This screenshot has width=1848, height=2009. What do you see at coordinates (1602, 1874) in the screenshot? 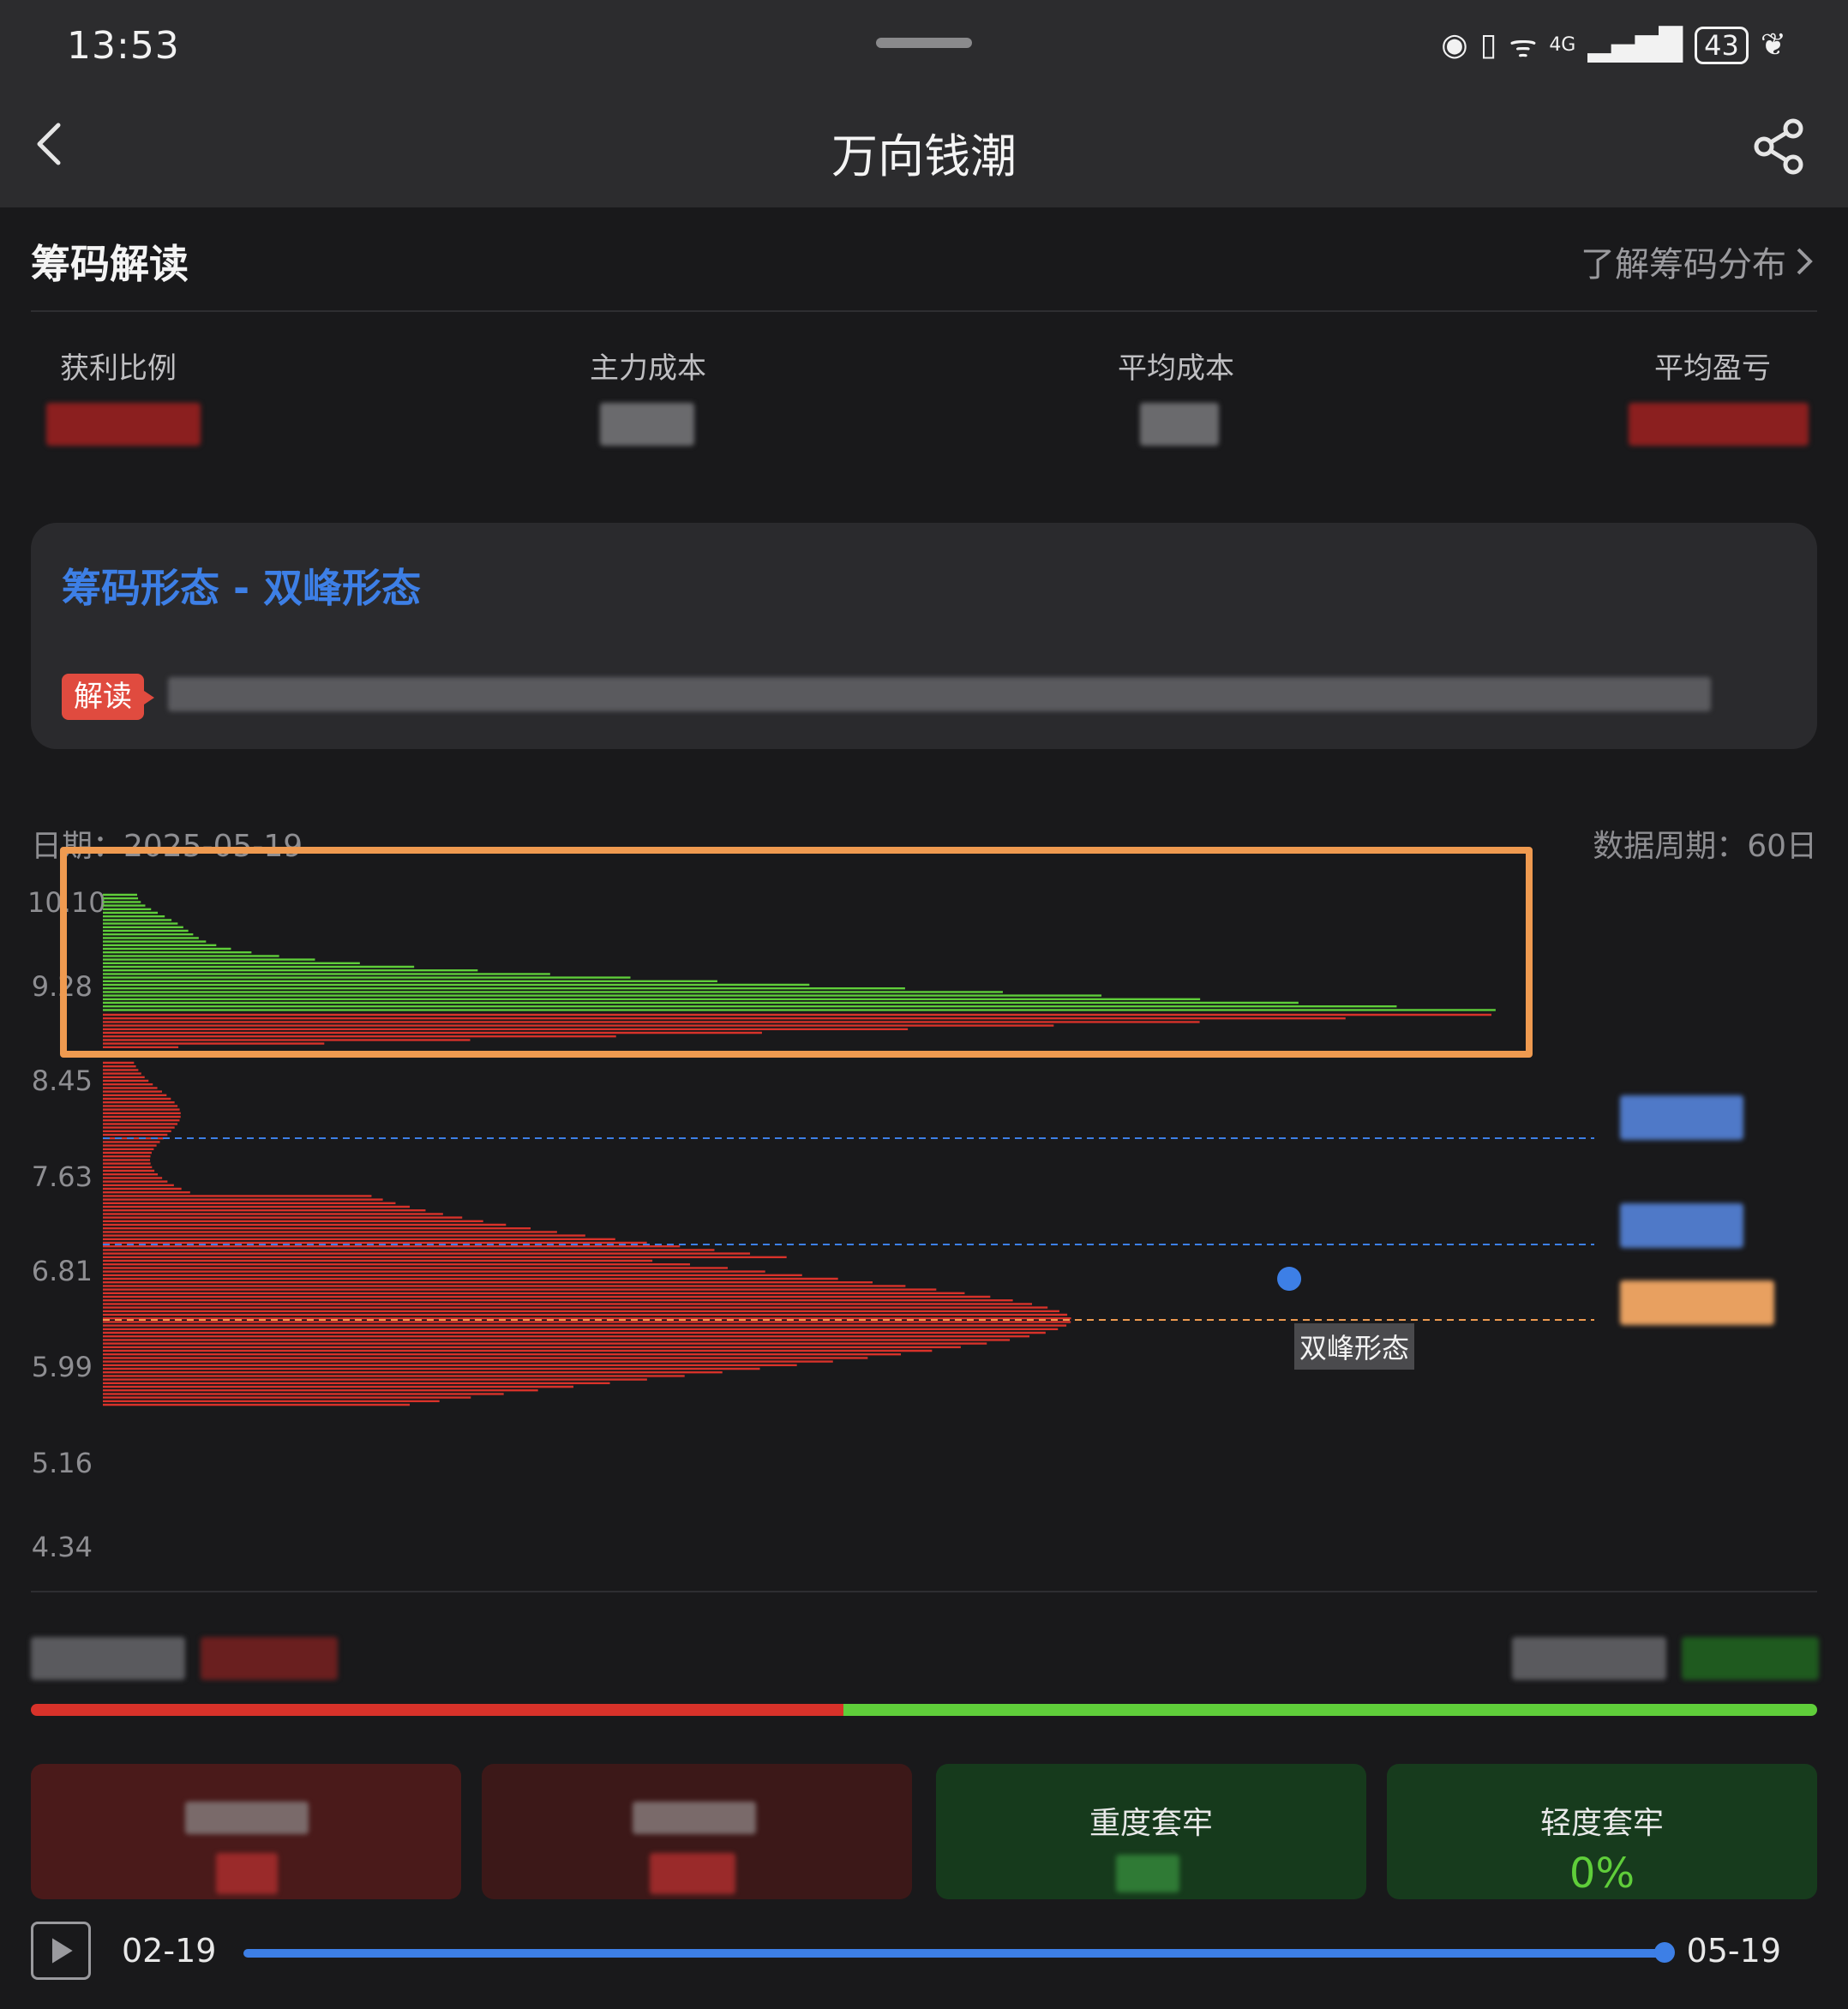
I see `cell-light-trapped-value: 0%` at bounding box center [1602, 1874].